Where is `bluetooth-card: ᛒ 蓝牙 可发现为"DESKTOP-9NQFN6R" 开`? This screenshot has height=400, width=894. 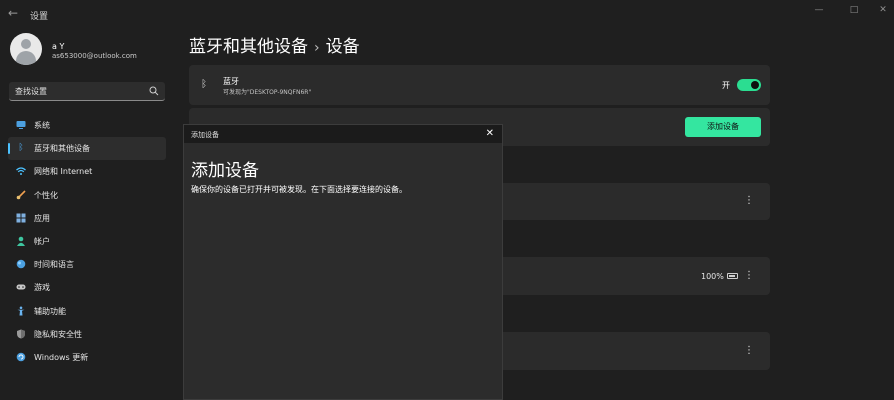 bluetooth-card: ᛒ 蓝牙 可发现为"DESKTOP-9NQFN6R" 开 is located at coordinates (479, 85).